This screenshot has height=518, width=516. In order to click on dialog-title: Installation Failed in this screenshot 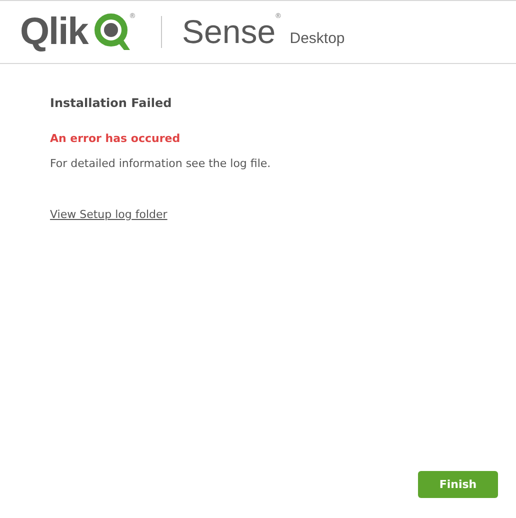, I will do `click(111, 103)`.